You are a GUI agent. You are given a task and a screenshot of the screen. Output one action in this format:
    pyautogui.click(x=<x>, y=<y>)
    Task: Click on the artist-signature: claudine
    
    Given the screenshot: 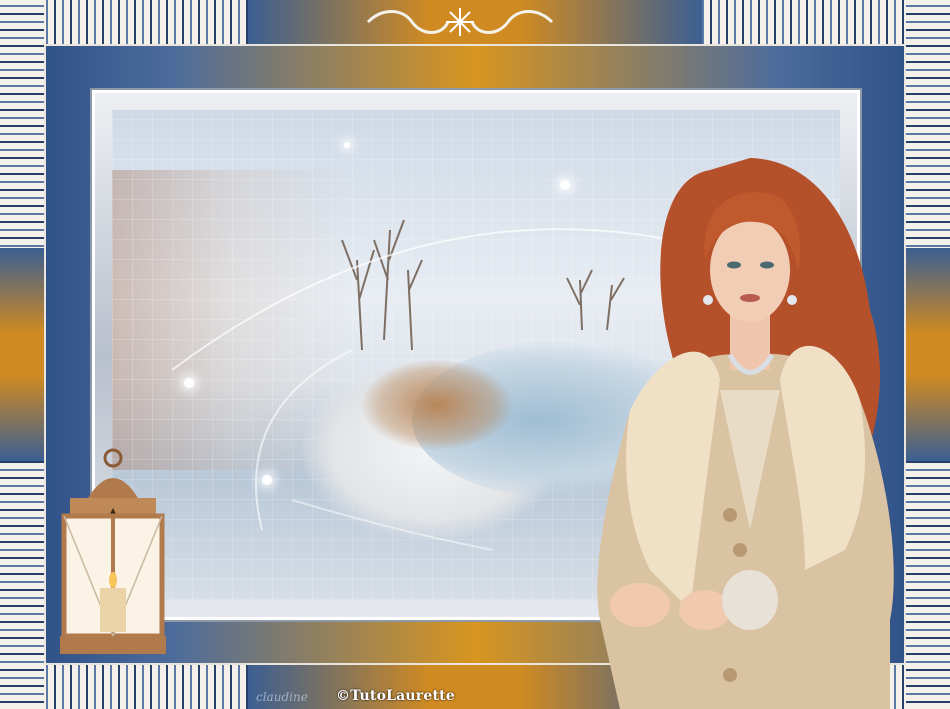 What is the action you would take?
    pyautogui.click(x=282, y=697)
    